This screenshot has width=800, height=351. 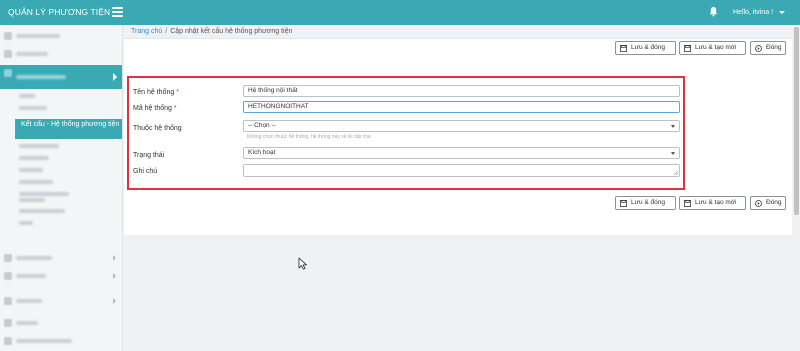 I want to click on sidebar-item-current: Kết cấu - Hệ thống phương tiện, so click(x=68, y=129).